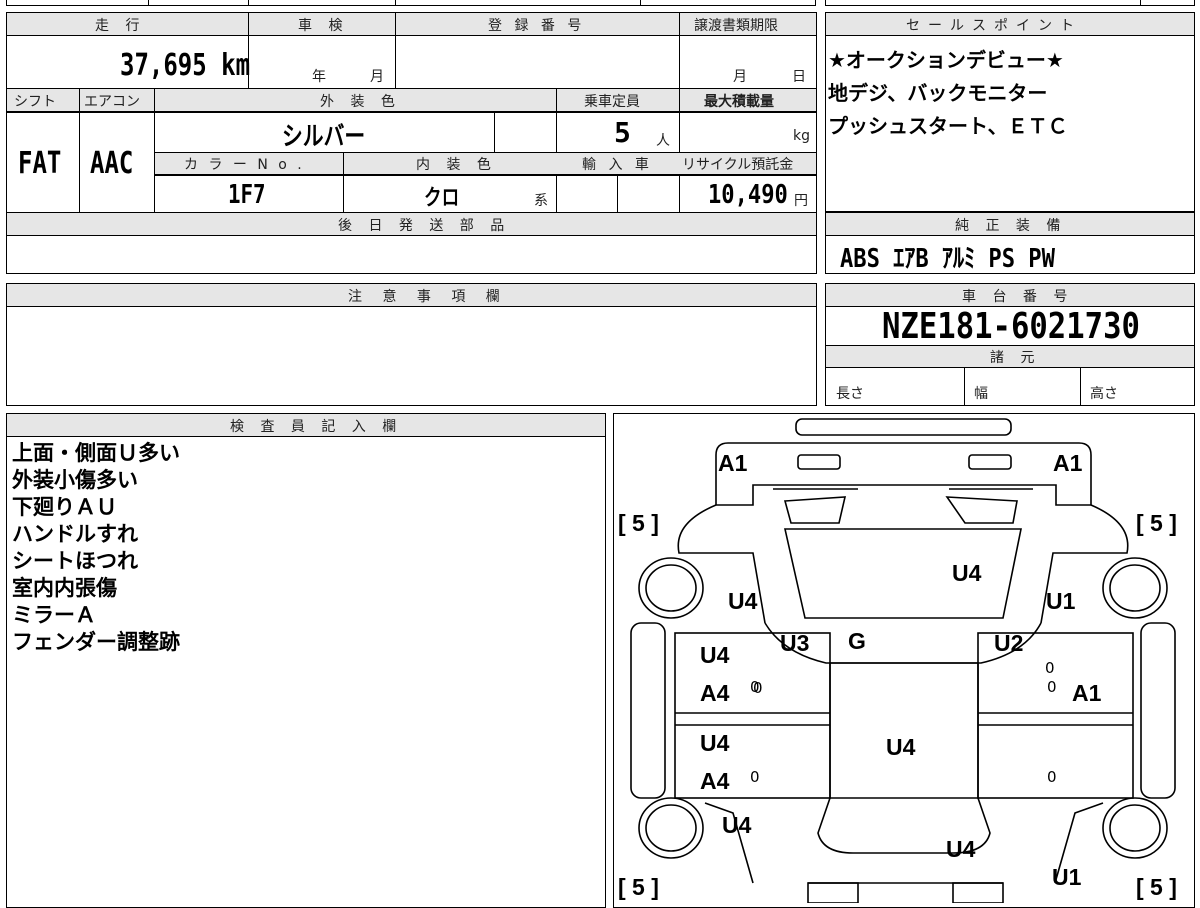  What do you see at coordinates (994, 26) in the screenshot?
I see `sales-points-label: セールスポイント` at bounding box center [994, 26].